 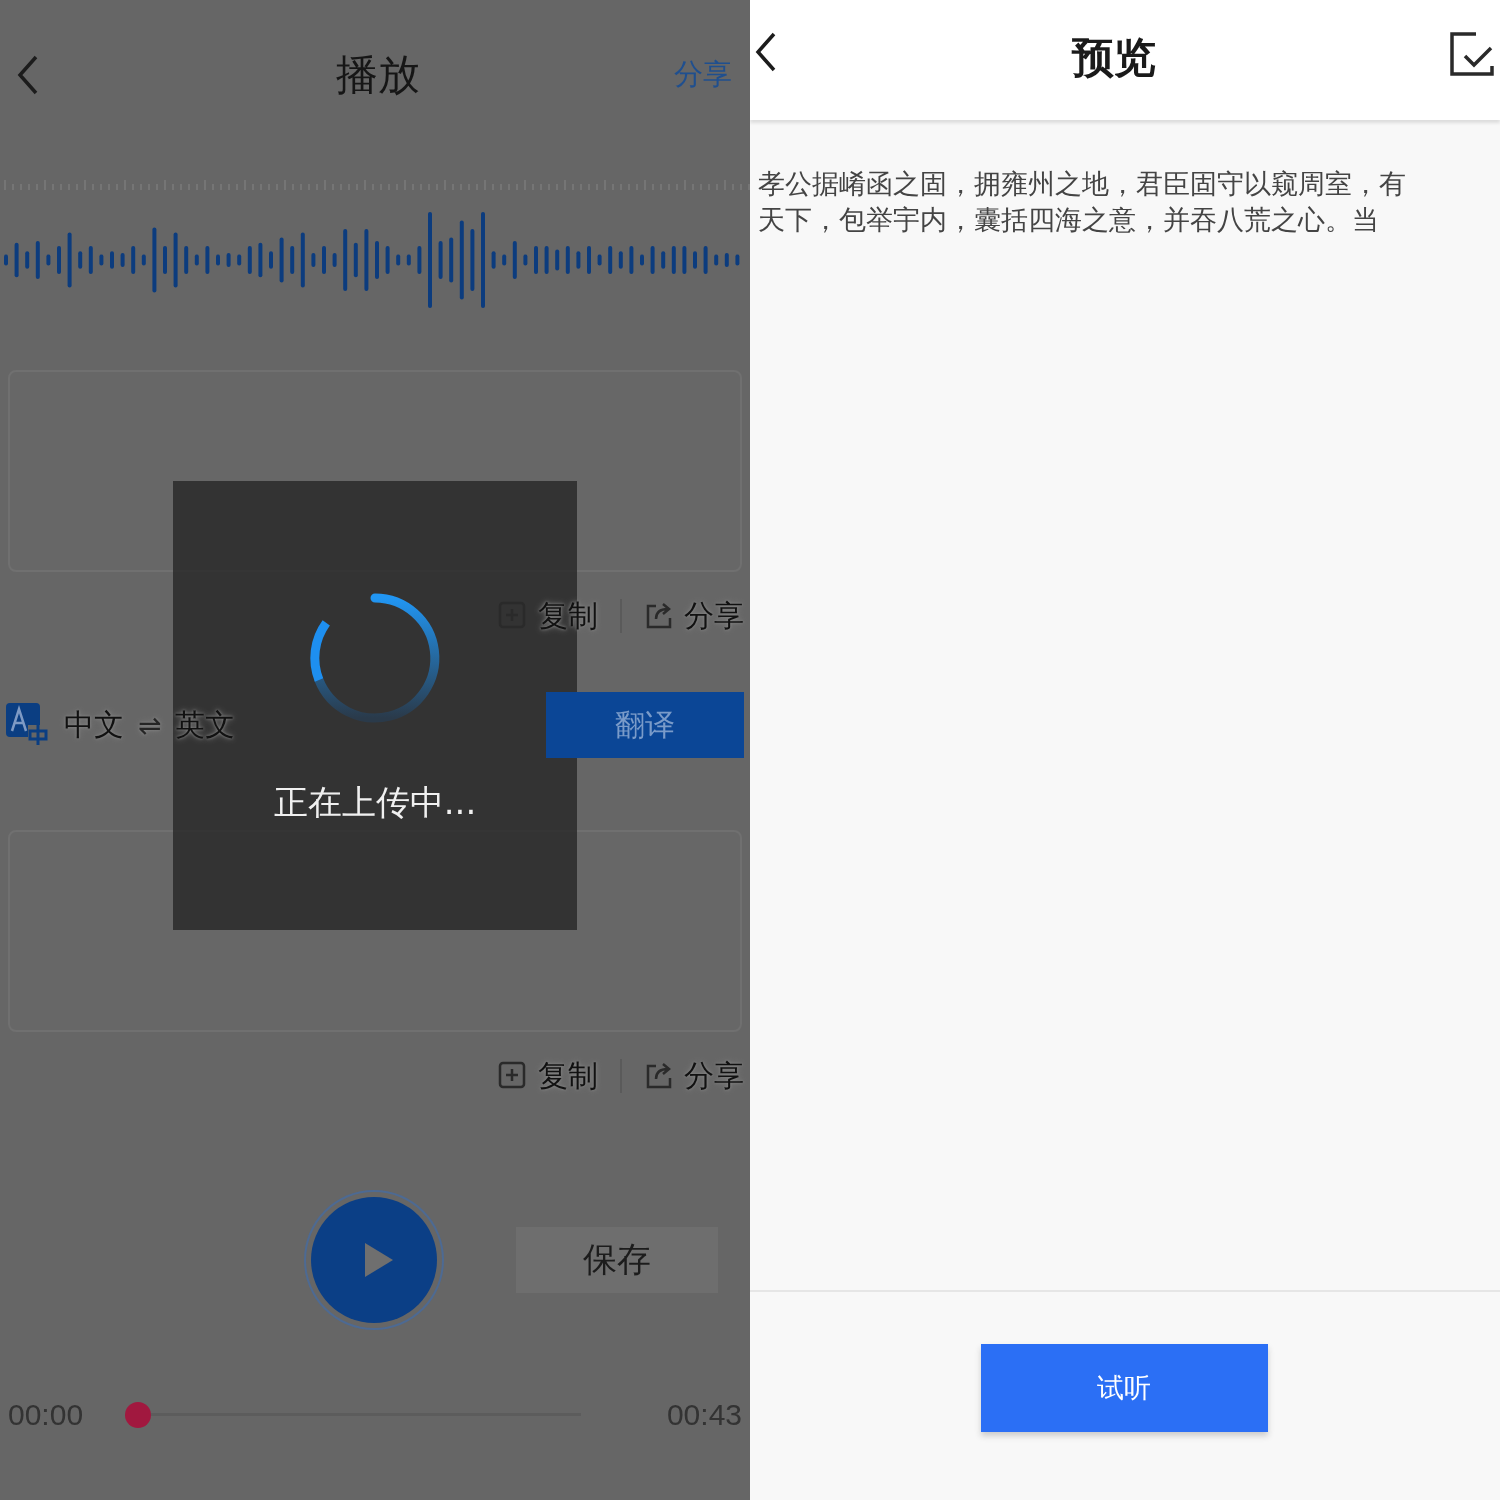 I want to click on preview-text-line: 孝公据崤函之固，拥雍州之地，君臣固守以窥周室，有, so click(x=1082, y=184).